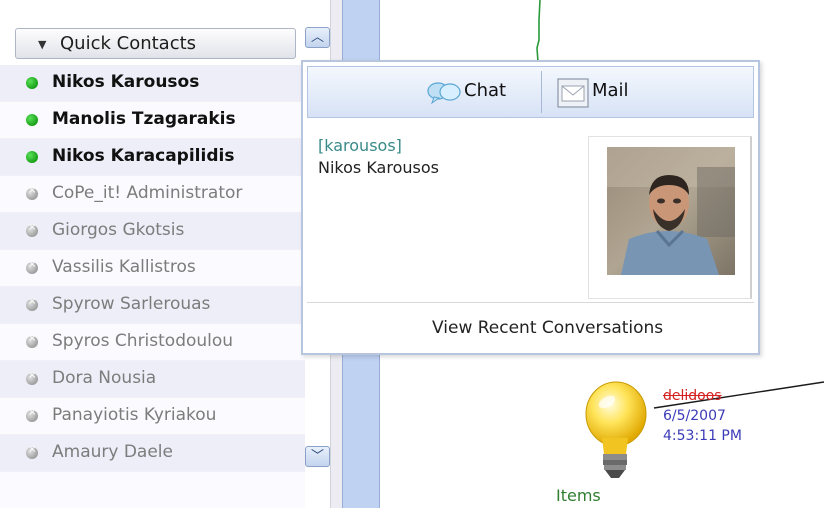  Describe the element at coordinates (671, 211) in the screenshot. I see `contact-photo` at that location.